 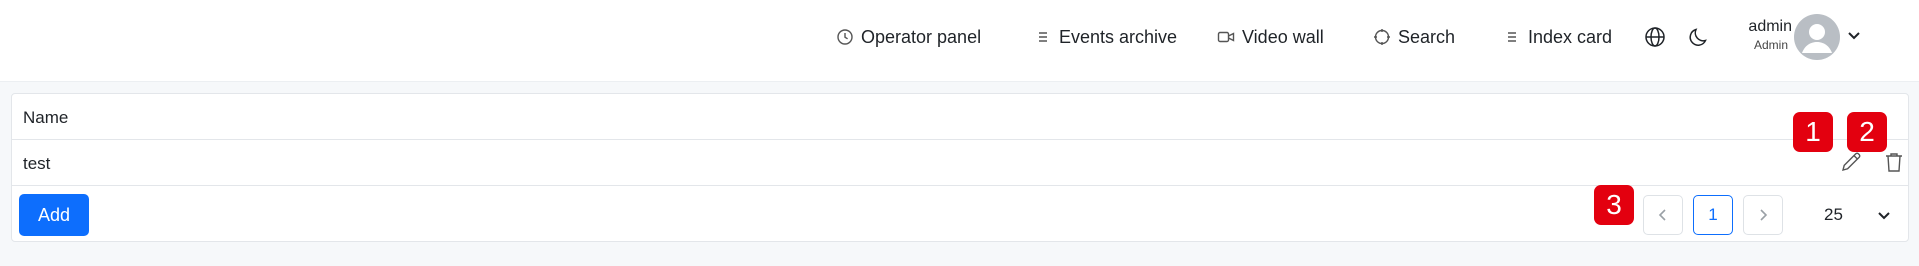 I want to click on video-camera-icon, so click(x=1226, y=37).